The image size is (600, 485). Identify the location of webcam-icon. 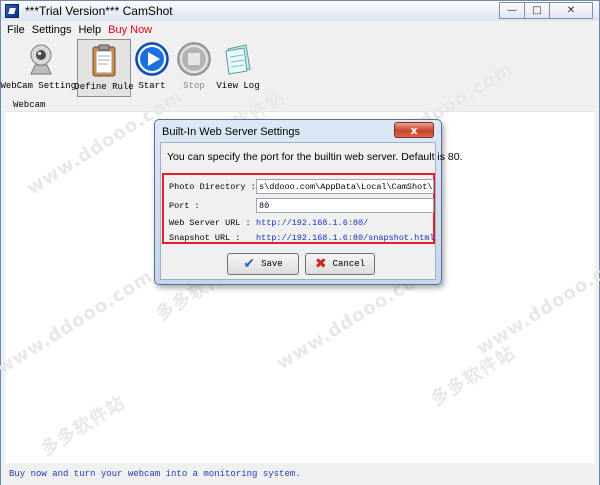
(41, 59).